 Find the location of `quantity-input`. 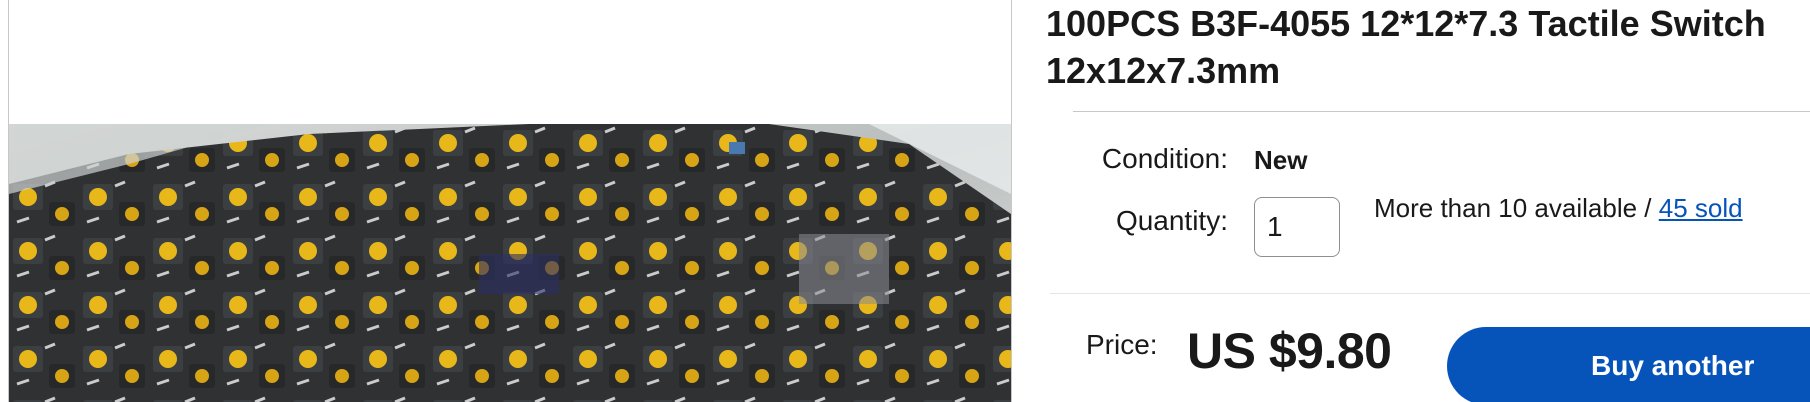

quantity-input is located at coordinates (1297, 227).